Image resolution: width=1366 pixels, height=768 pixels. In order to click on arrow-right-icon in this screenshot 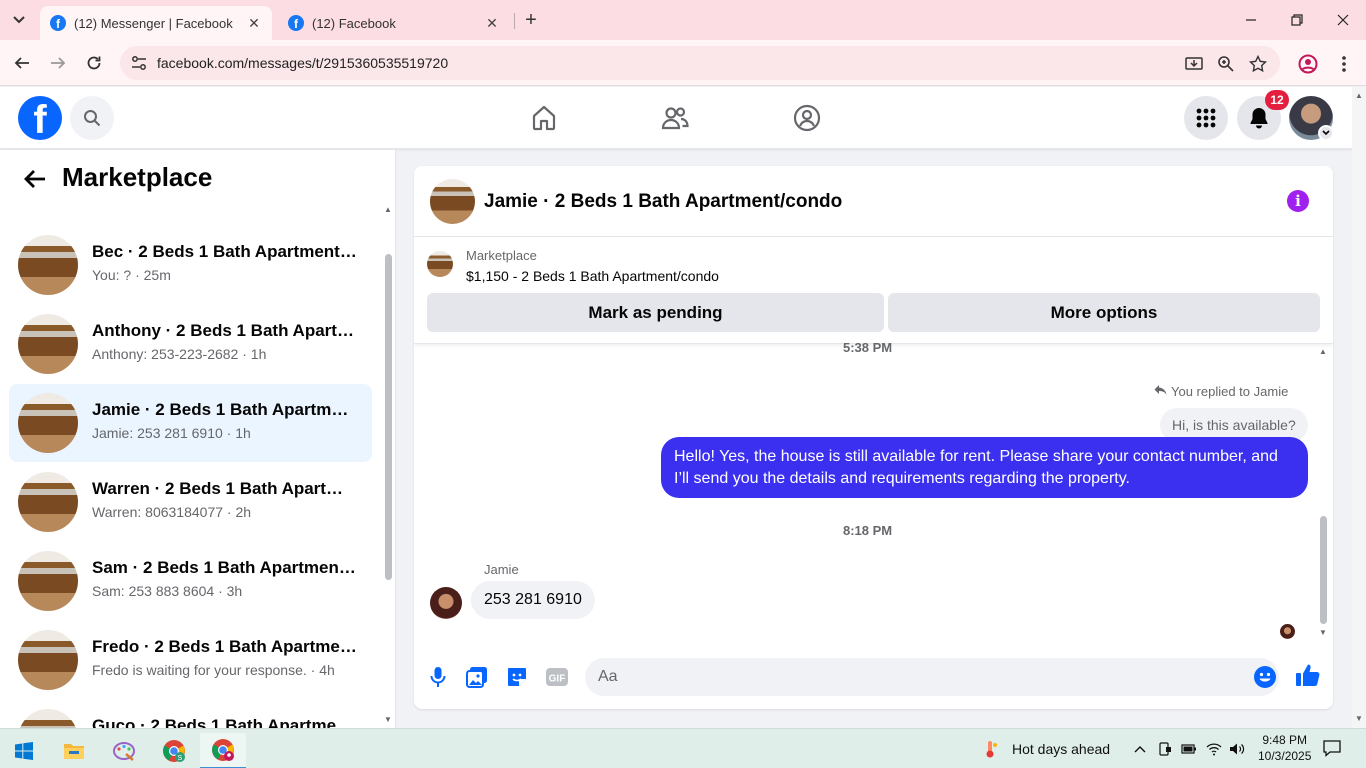, I will do `click(58, 63)`.